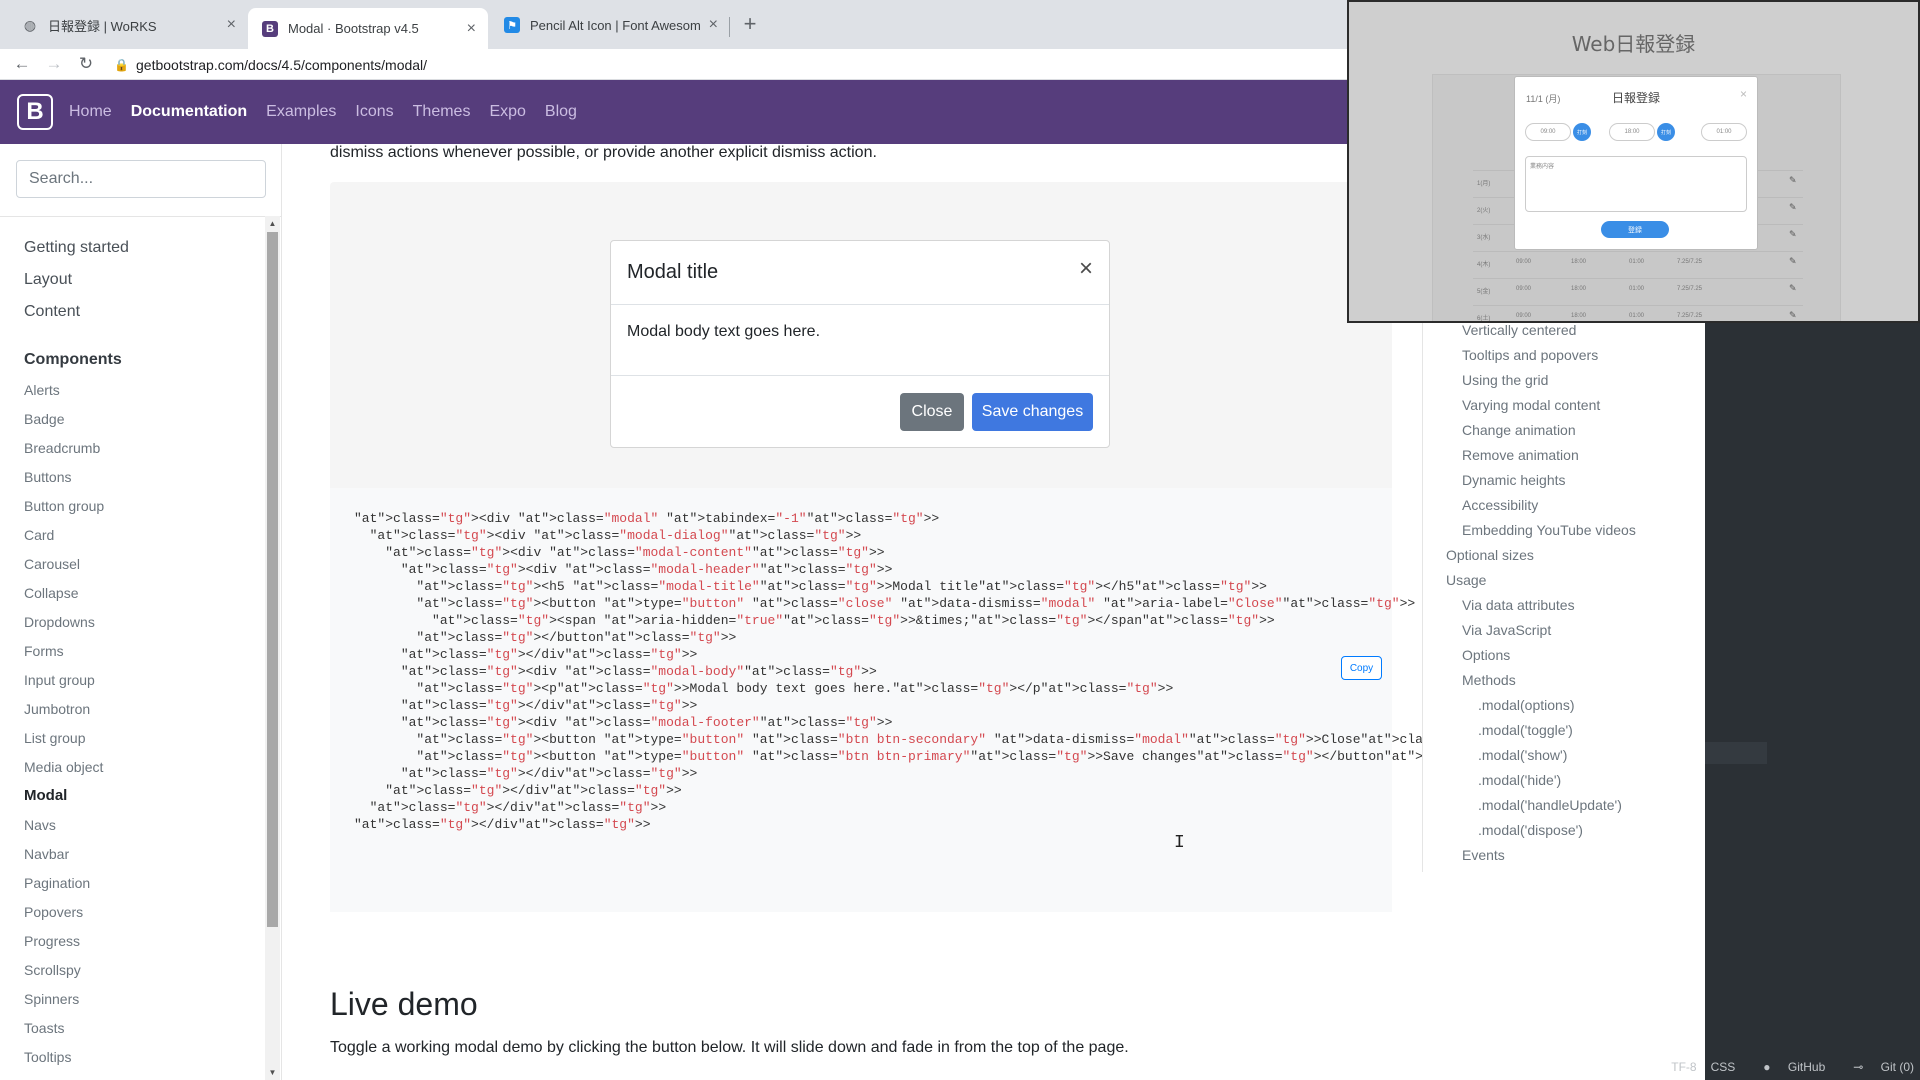  I want to click on sidebar-item-navs: Navs, so click(40, 825).